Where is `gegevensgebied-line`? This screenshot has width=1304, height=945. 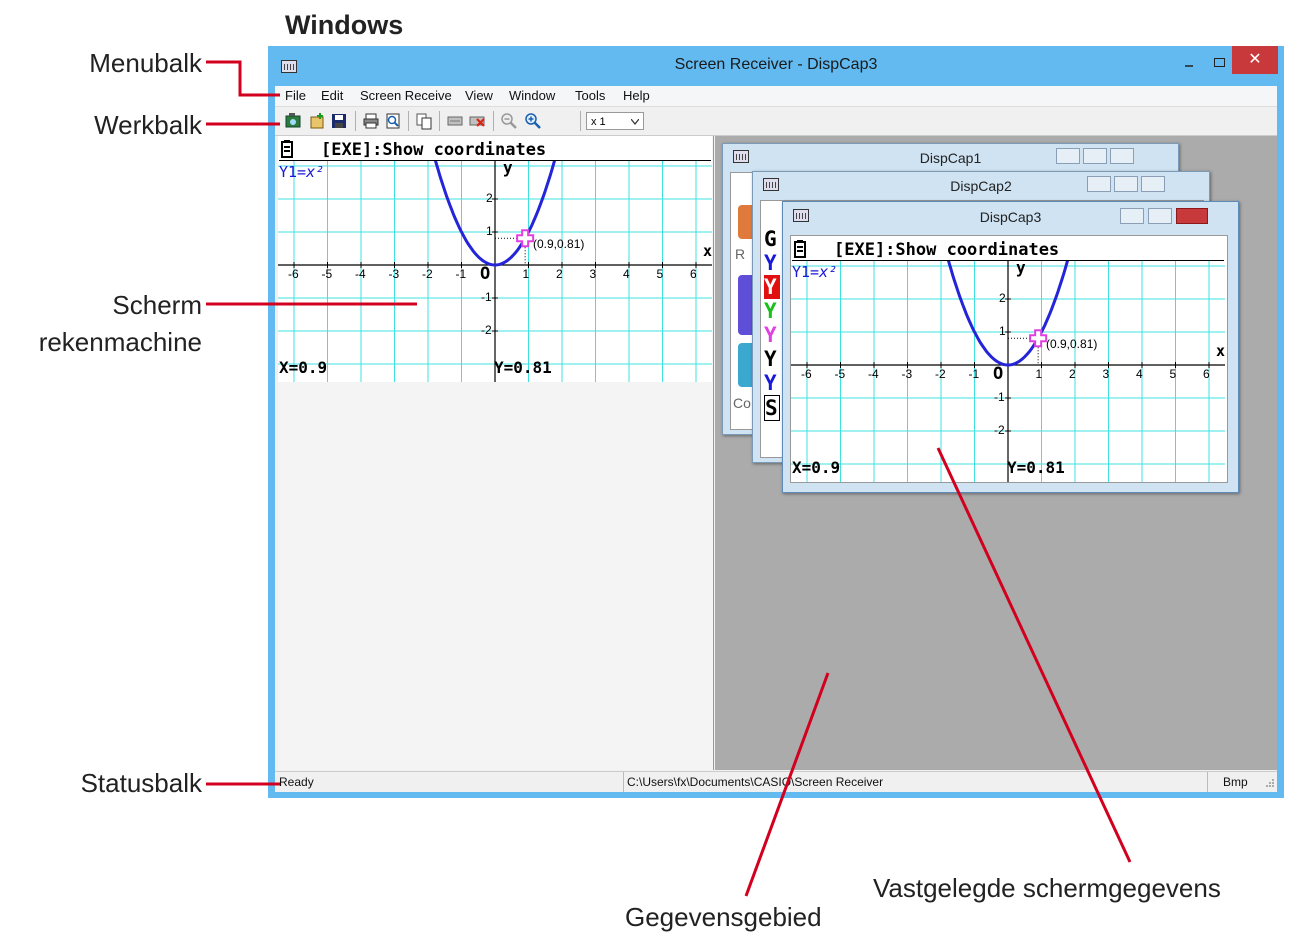
gegevensgebied-line is located at coordinates (787, 784).